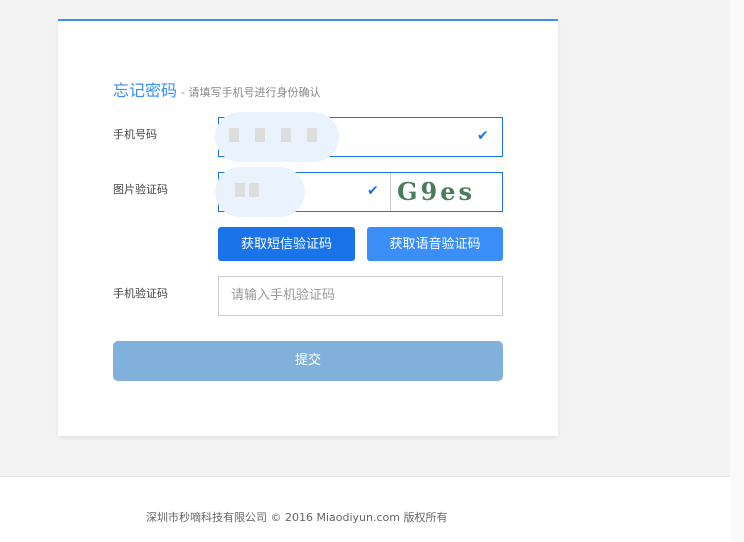 Image resolution: width=744 pixels, height=542 pixels. What do you see at coordinates (308, 361) in the screenshot?
I see `submit-button: 提交` at bounding box center [308, 361].